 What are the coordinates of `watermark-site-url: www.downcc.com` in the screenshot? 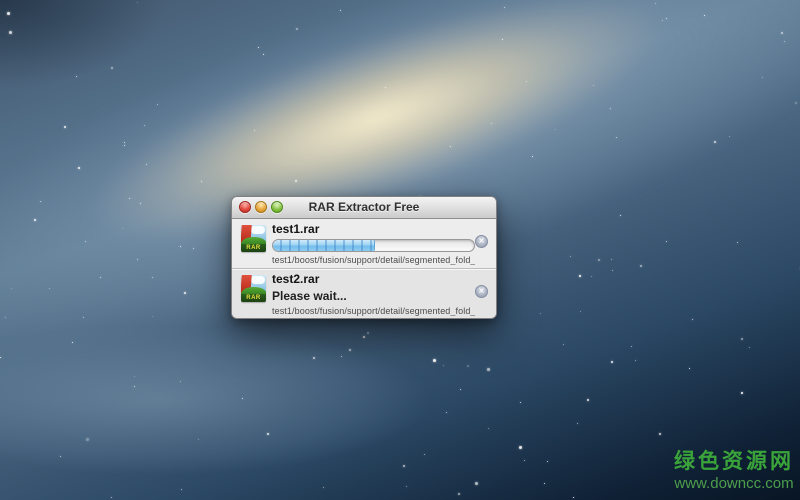 It's located at (734, 483).